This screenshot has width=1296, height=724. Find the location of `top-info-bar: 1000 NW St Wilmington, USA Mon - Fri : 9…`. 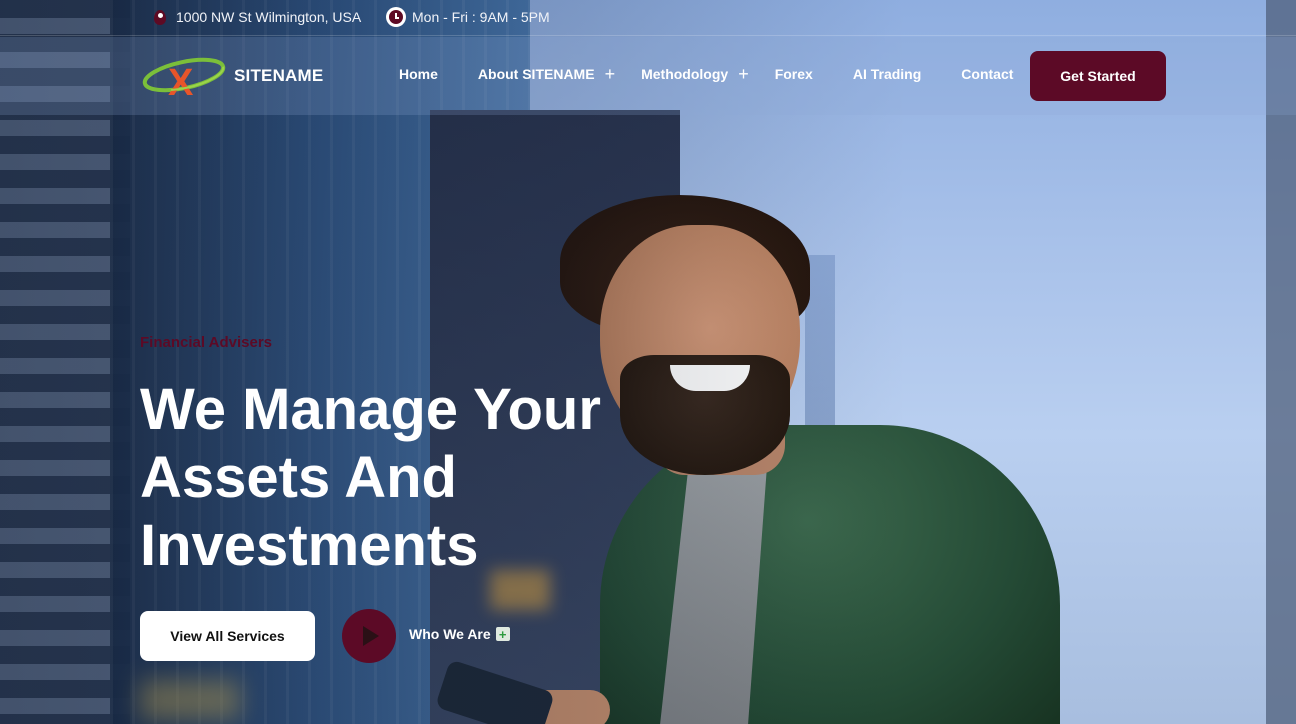

top-info-bar: 1000 NW St Wilmington, USA Mon - Fri : 9… is located at coordinates (648, 18).